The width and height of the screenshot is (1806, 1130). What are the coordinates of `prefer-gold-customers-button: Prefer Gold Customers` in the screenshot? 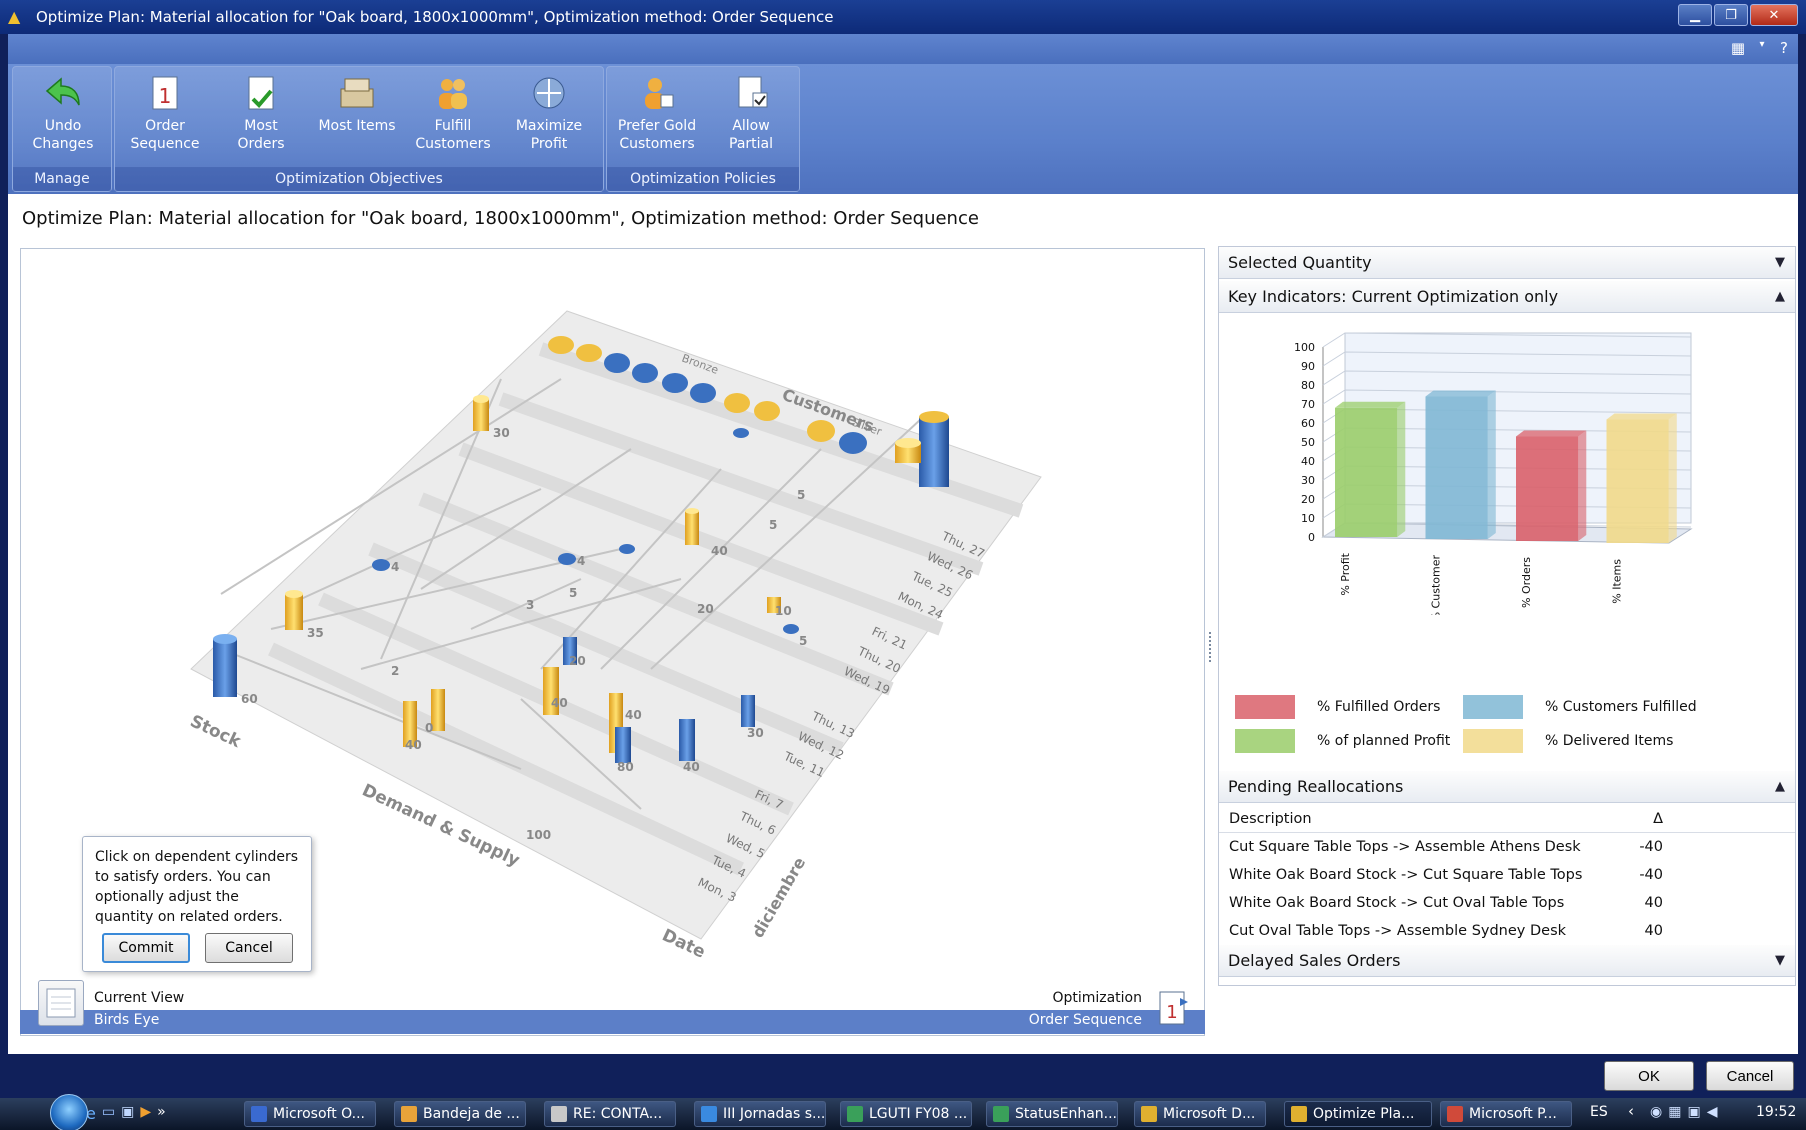 It's located at (657, 119).